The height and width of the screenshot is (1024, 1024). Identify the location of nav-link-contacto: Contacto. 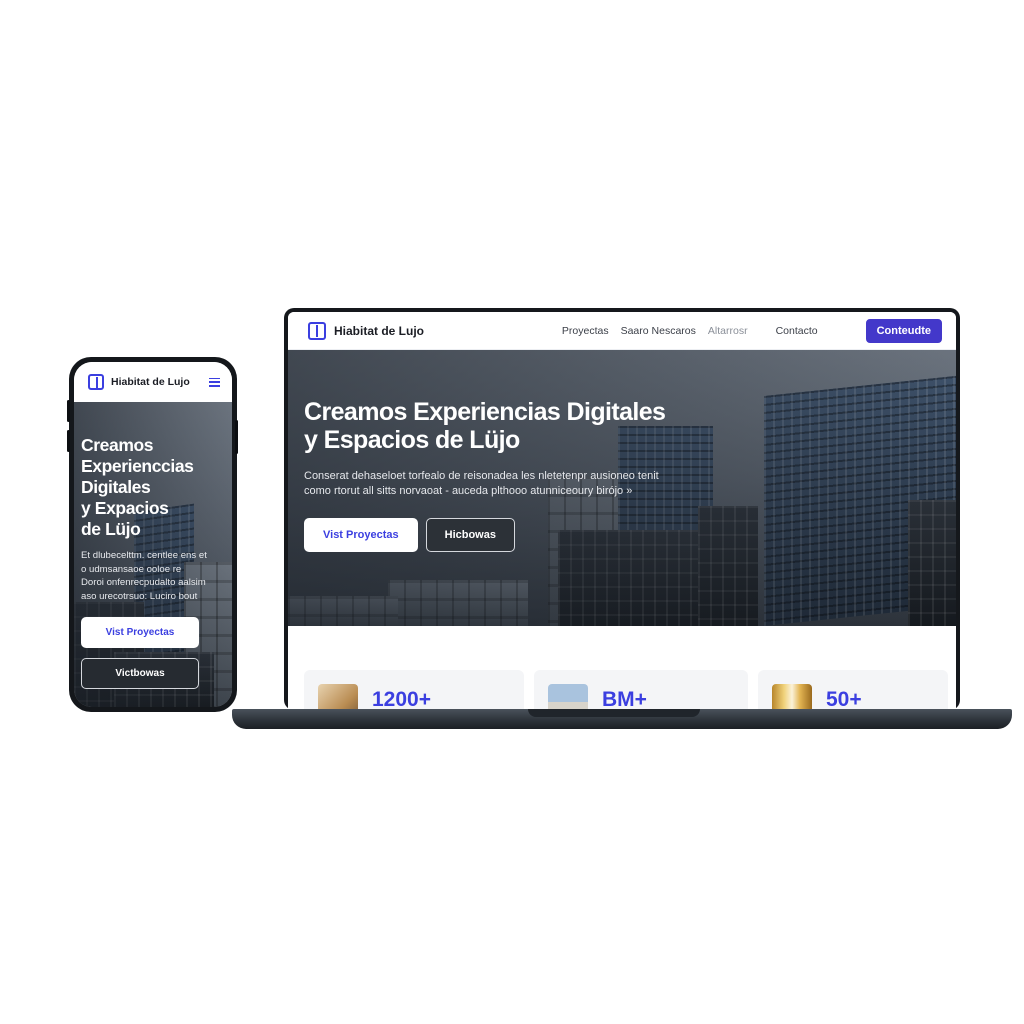
(797, 331).